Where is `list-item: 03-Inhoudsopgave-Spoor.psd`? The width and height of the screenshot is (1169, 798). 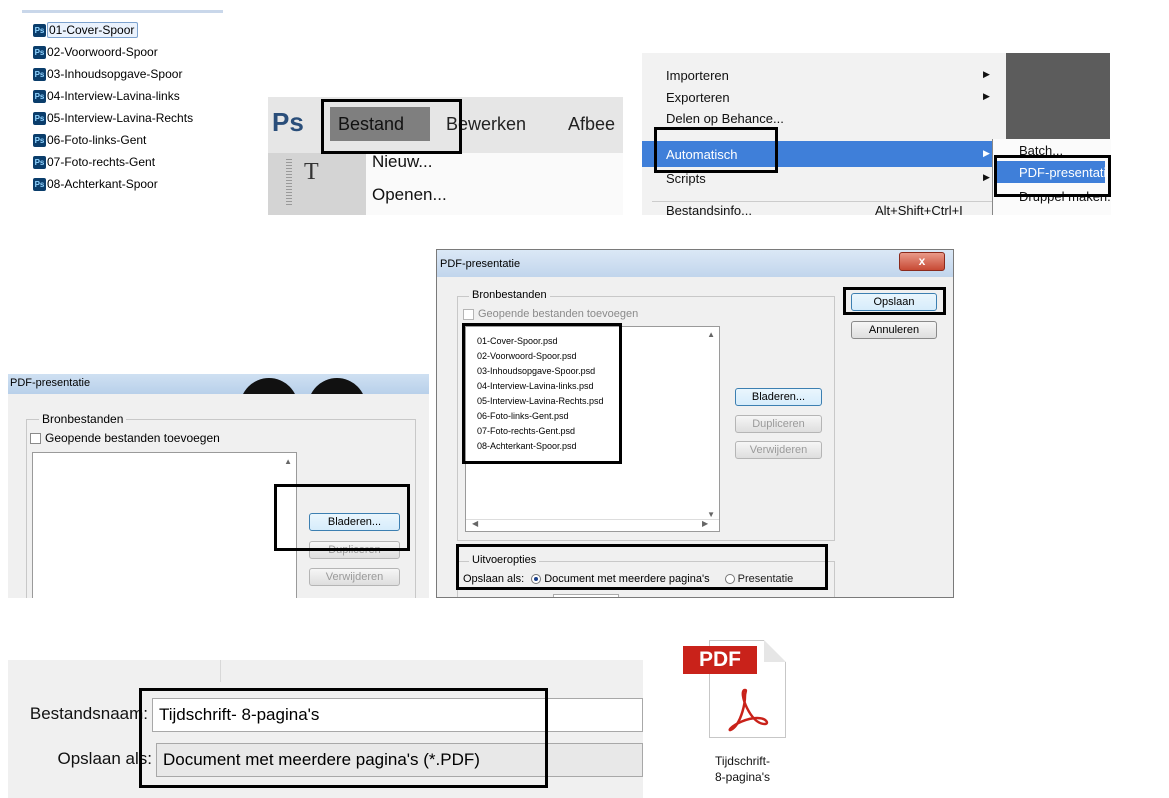 list-item: 03-Inhoudsopgave-Spoor.psd is located at coordinates (536, 371).